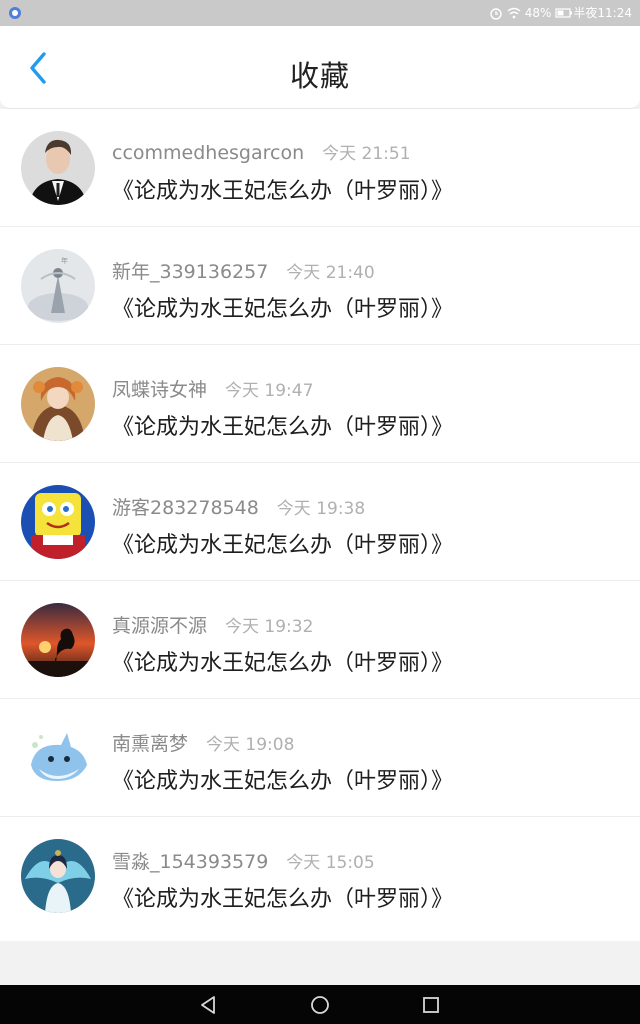 This screenshot has width=640, height=1024. I want to click on item-meta: 凤蝶诗女神 今天 19:47, so click(212, 388).